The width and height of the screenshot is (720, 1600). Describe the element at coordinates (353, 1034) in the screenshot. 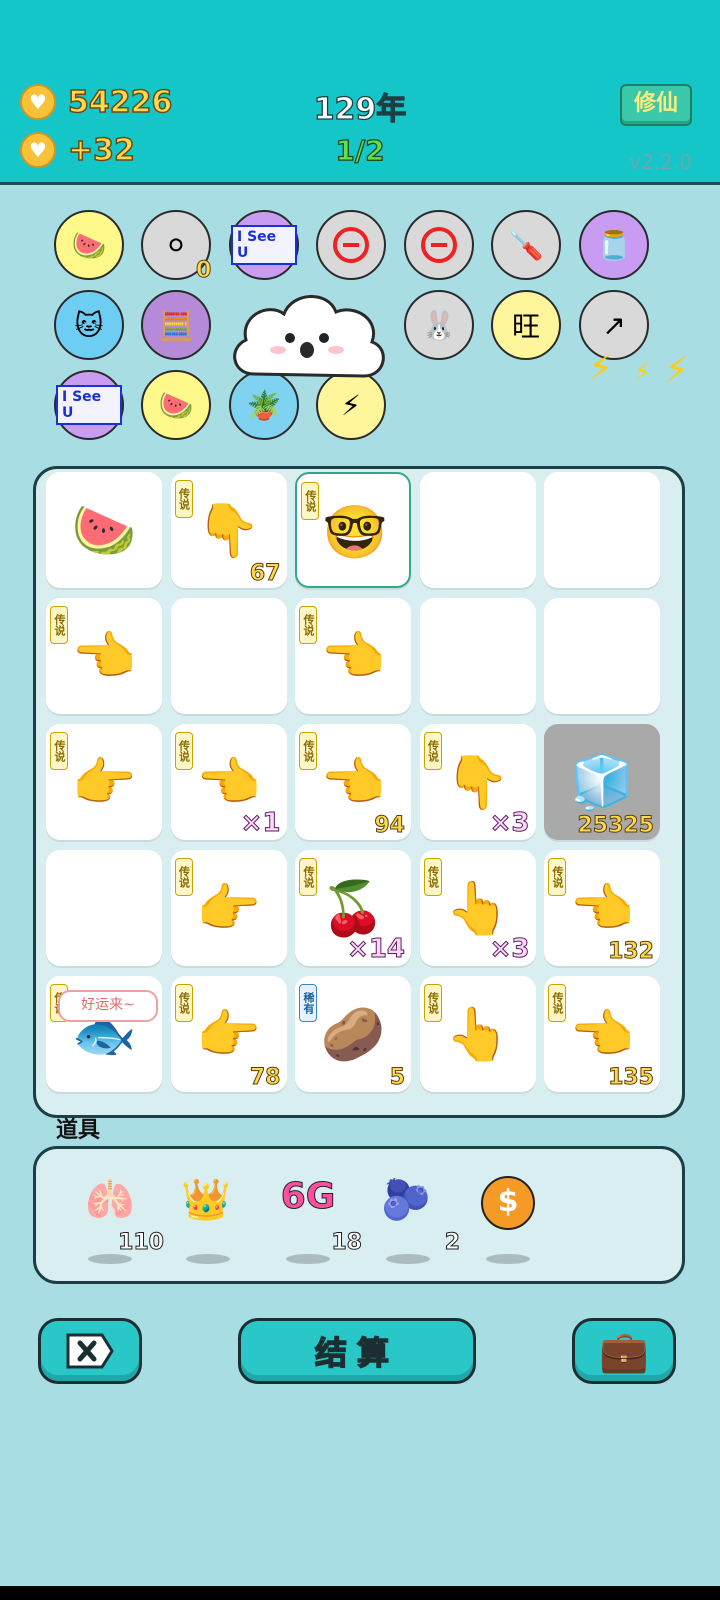

I see `board-tile: 🥔 稀有 5` at that location.